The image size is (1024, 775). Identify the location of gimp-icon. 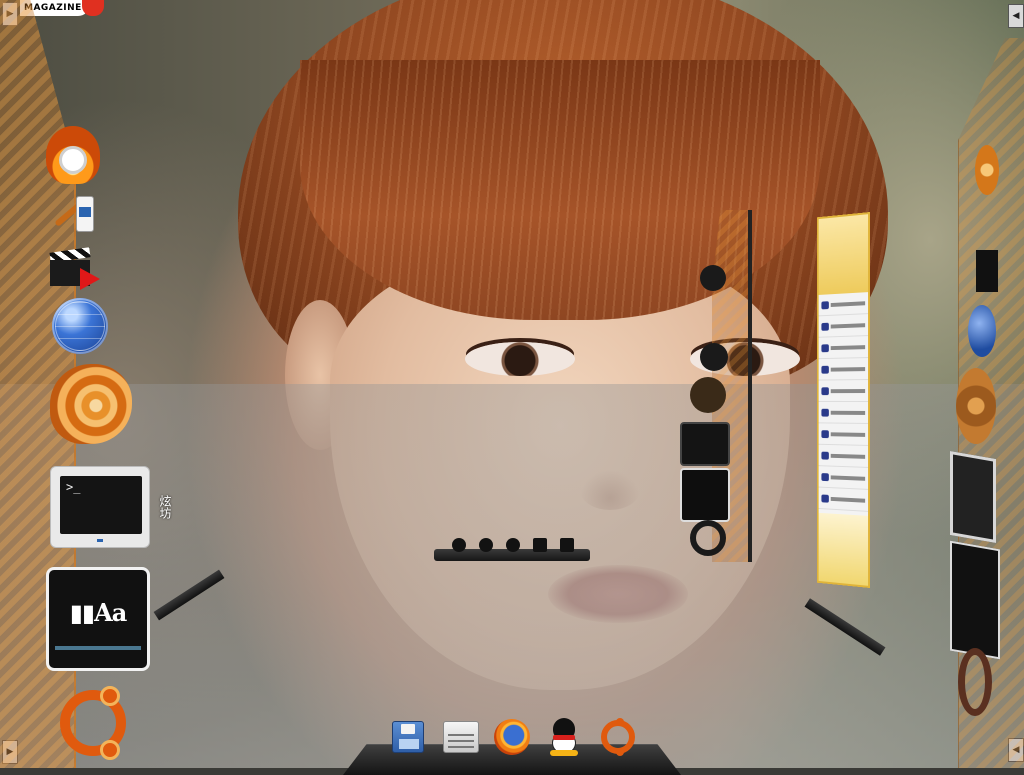
(75, 209).